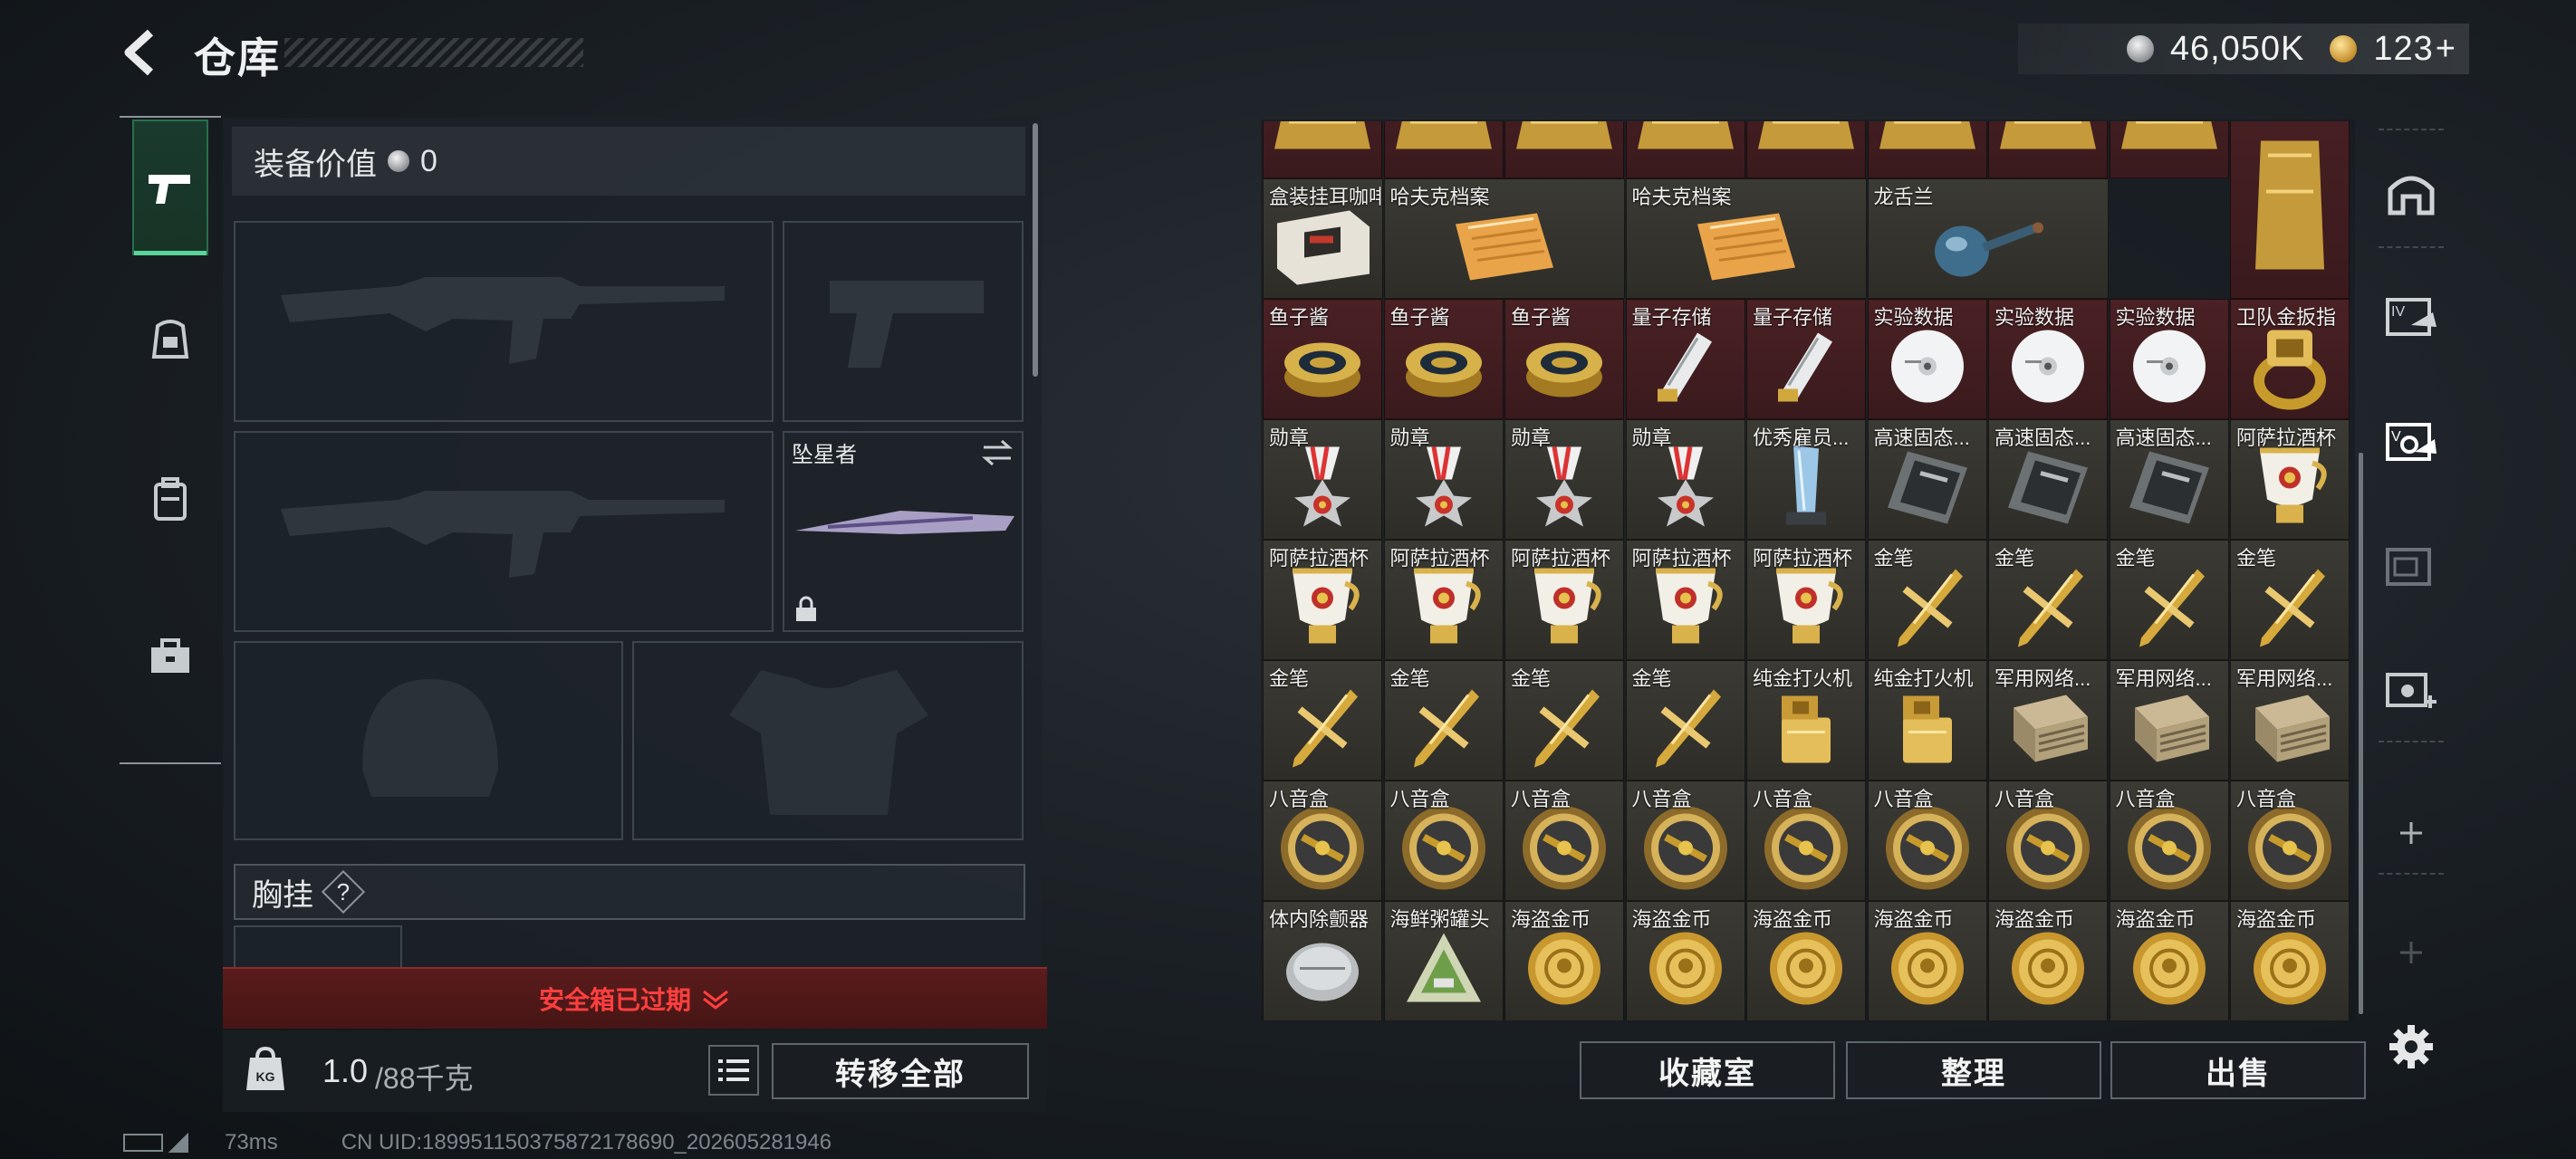 The image size is (2576, 1159). Describe the element at coordinates (635, 998) in the screenshot. I see `safe-box-expired-banner: 安全箱已过期` at that location.